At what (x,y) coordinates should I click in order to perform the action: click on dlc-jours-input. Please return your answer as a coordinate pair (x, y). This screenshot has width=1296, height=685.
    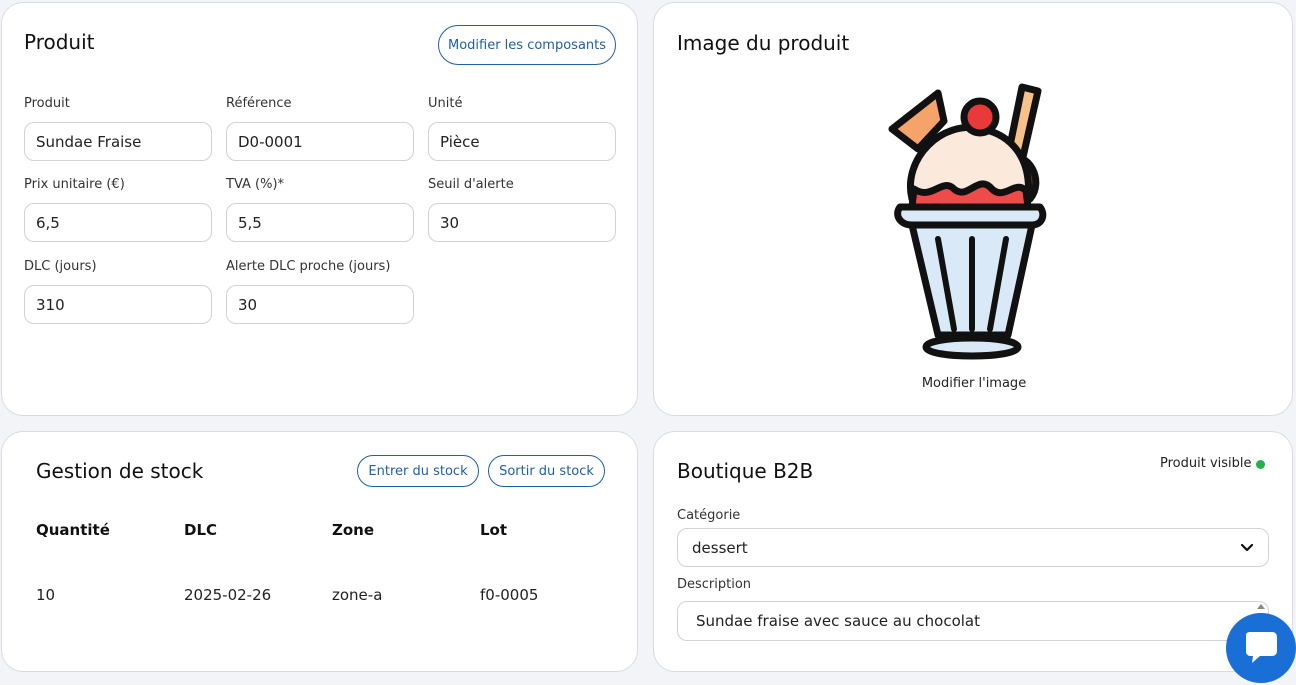
    Looking at the image, I should click on (118, 304).